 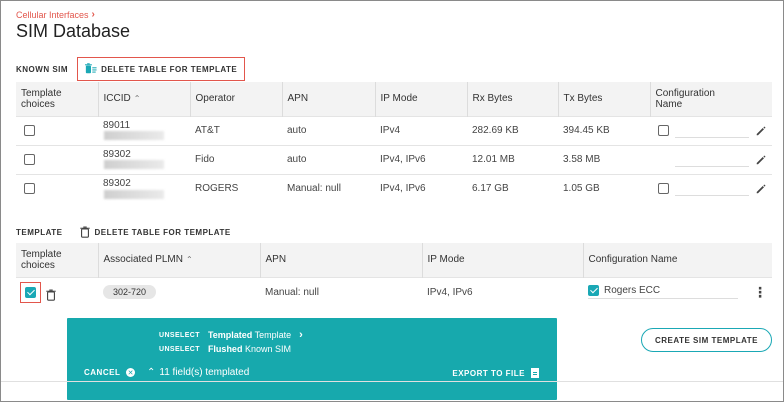 What do you see at coordinates (421, 130) in the screenshot?
I see `ip-mode-value: IPv4` at bounding box center [421, 130].